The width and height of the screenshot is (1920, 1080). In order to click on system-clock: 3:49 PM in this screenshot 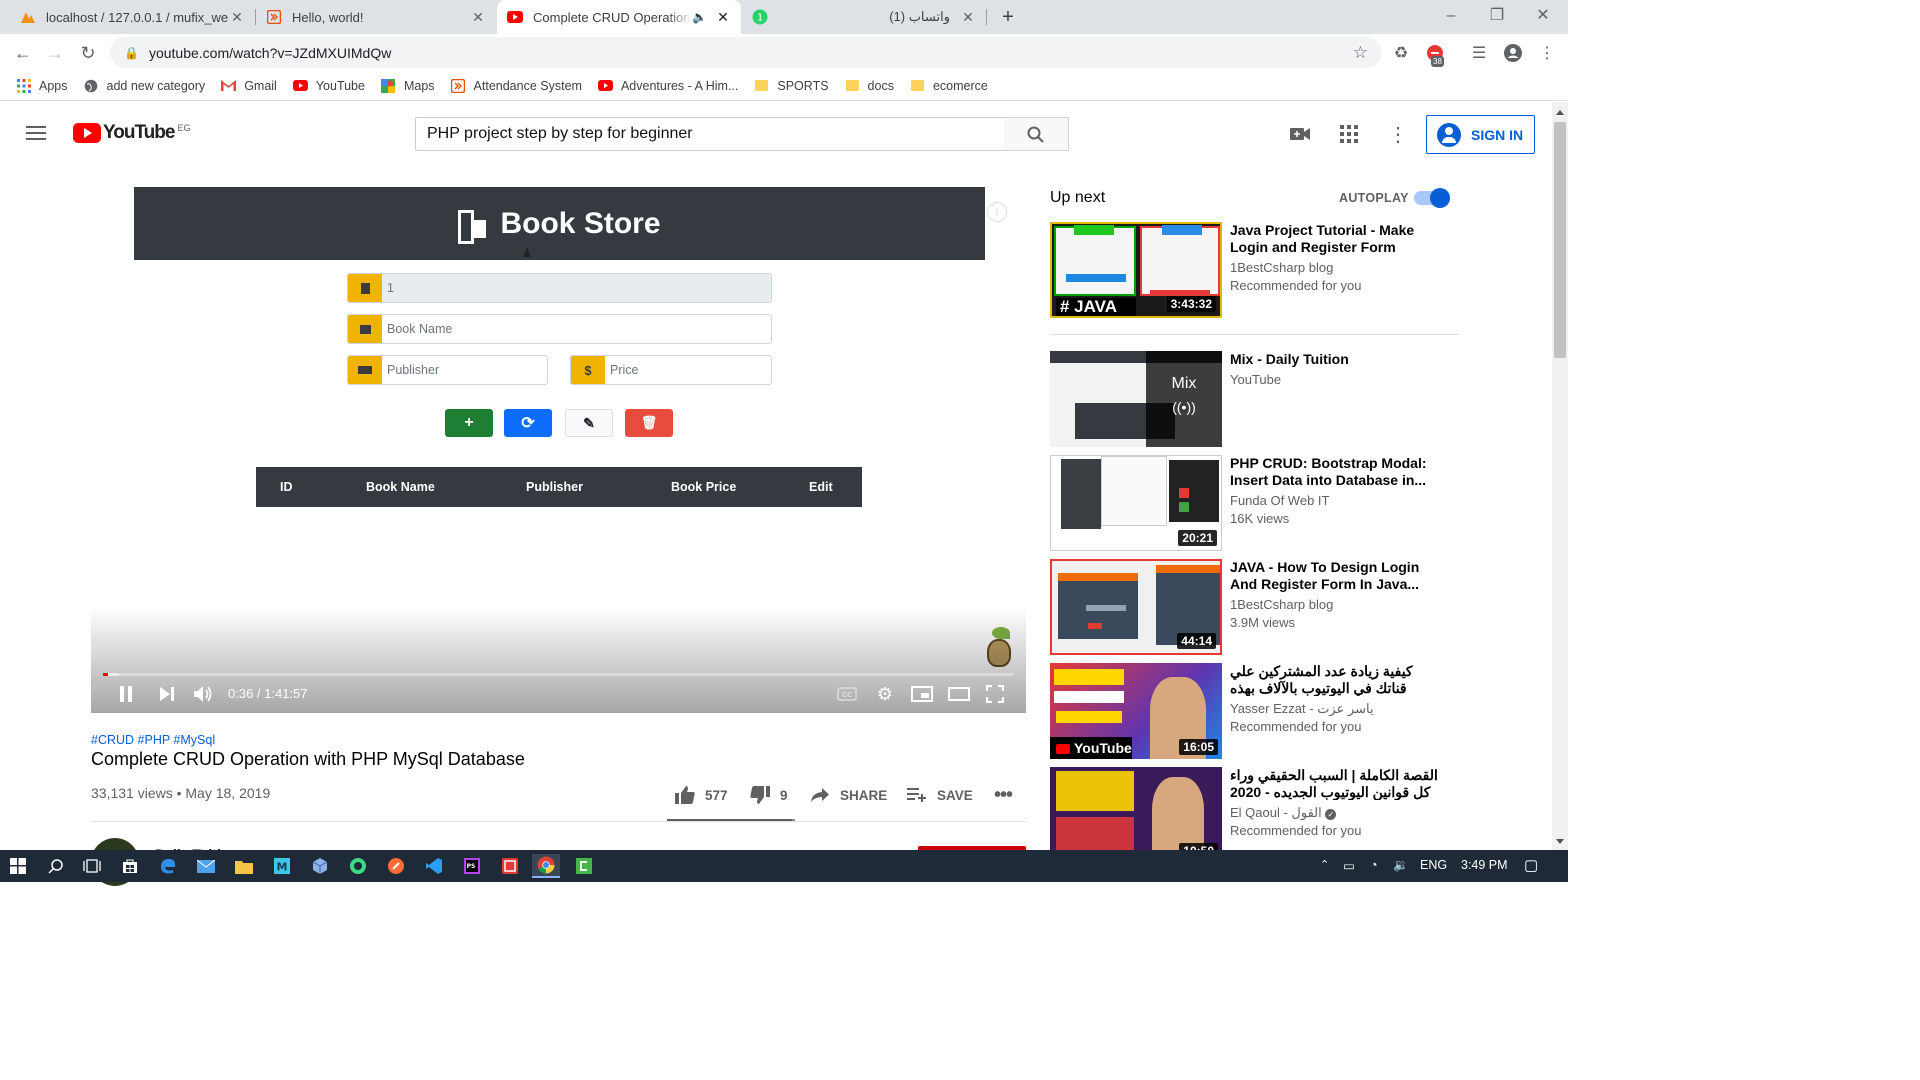, I will do `click(1484, 865)`.